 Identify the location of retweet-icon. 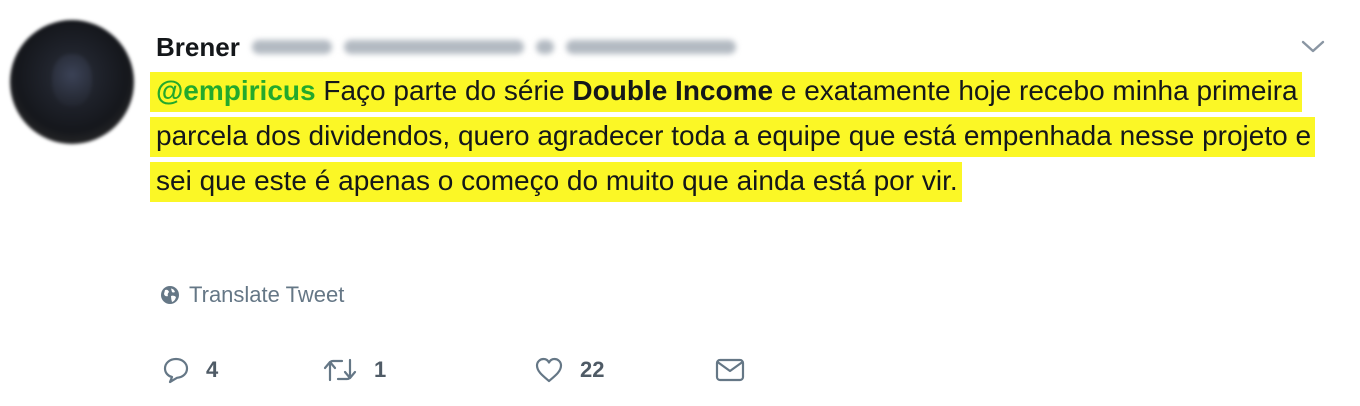
(340, 370).